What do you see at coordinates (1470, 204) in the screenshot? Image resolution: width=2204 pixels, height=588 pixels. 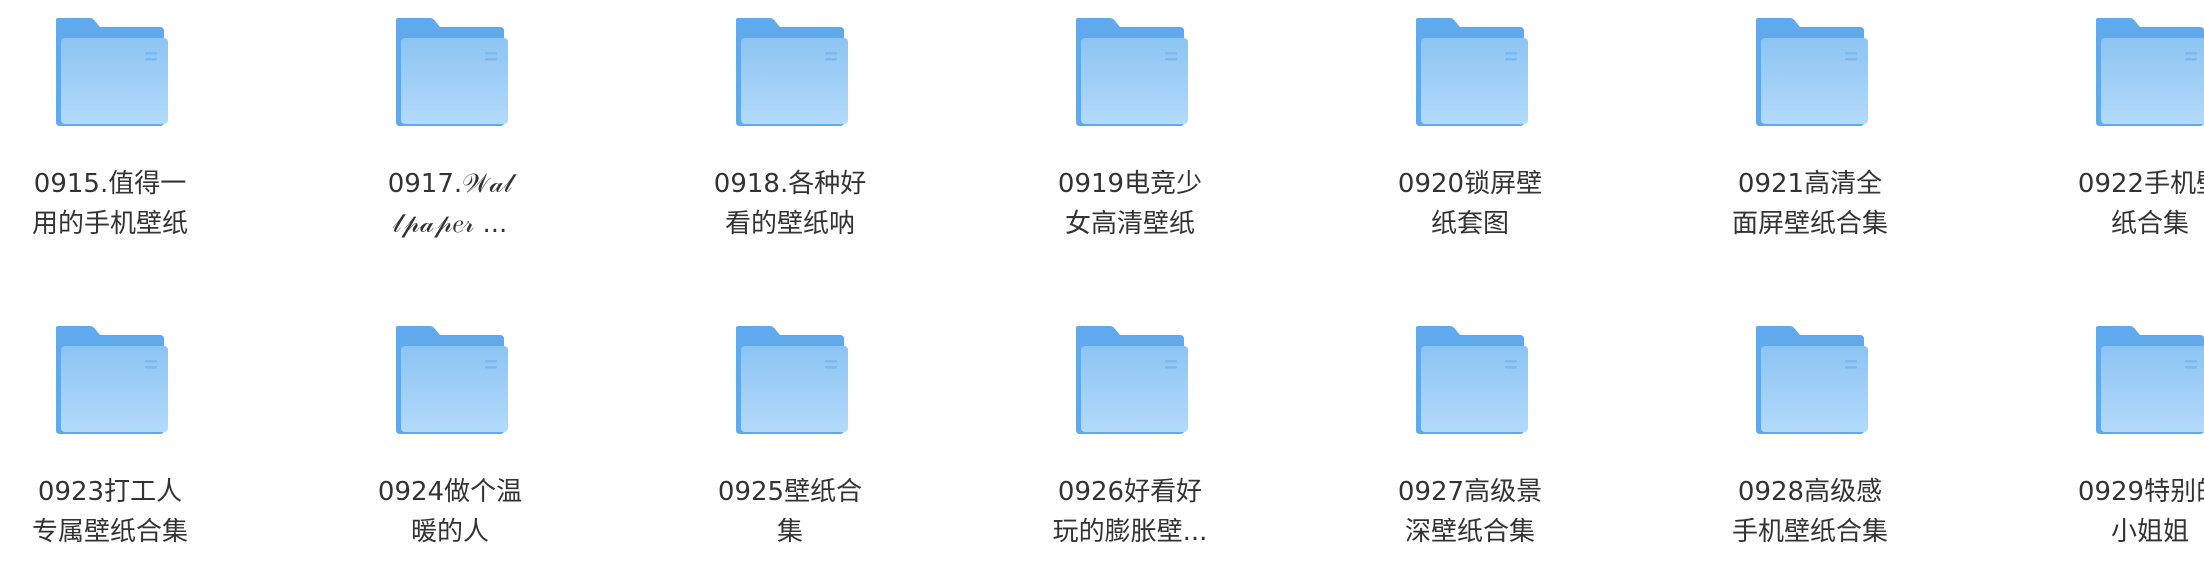 I see `folder-name: 0920锁屏壁 纸套图` at bounding box center [1470, 204].